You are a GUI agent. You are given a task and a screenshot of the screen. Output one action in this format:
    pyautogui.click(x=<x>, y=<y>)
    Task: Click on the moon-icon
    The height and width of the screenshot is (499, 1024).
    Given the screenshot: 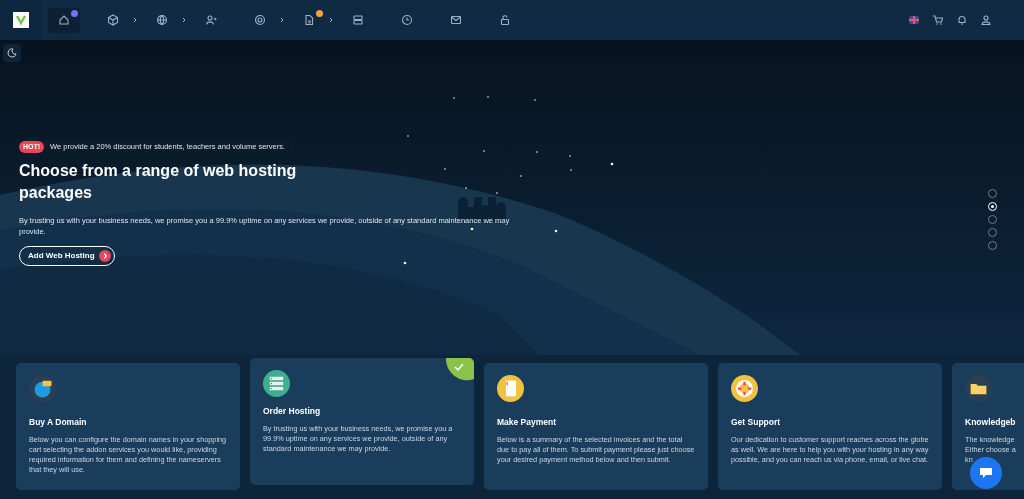 What is the action you would take?
    pyautogui.click(x=12, y=53)
    